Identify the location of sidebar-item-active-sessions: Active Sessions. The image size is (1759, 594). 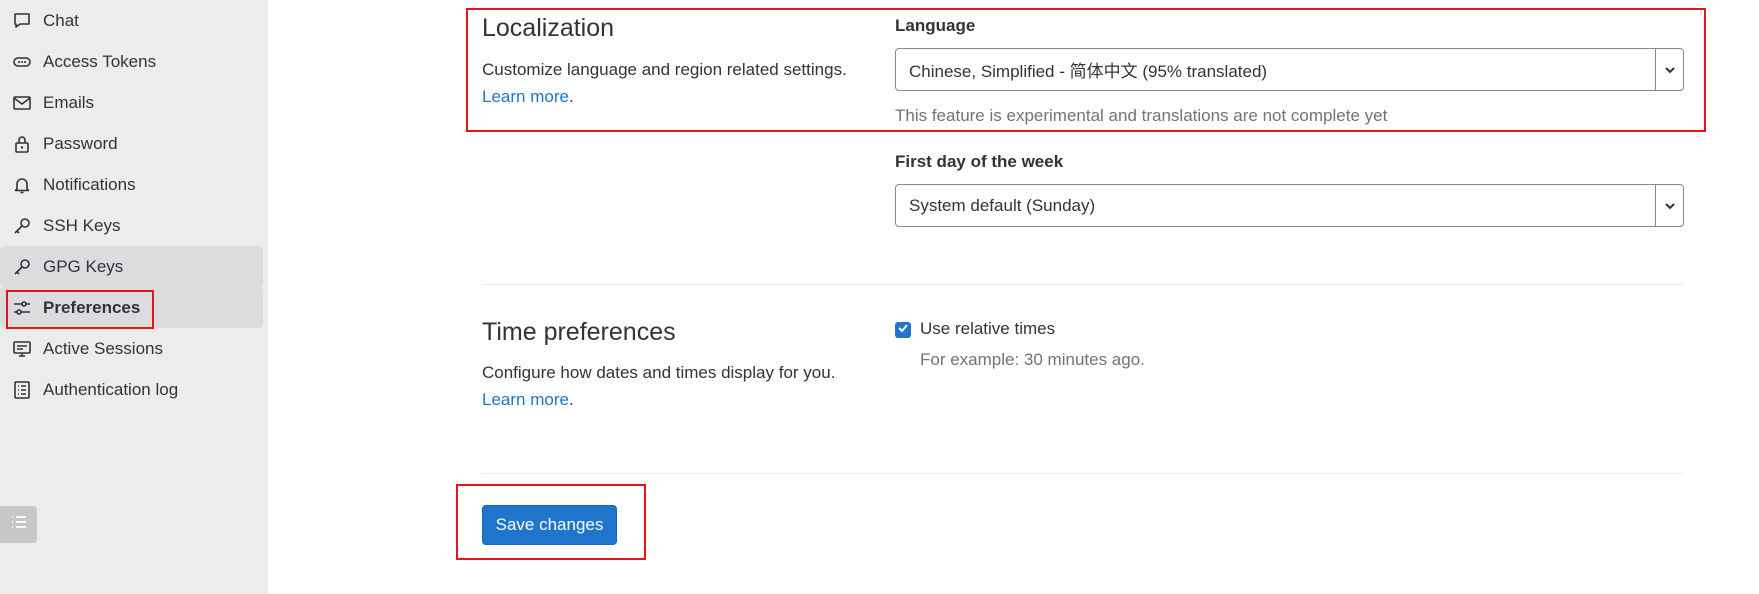
(131, 348).